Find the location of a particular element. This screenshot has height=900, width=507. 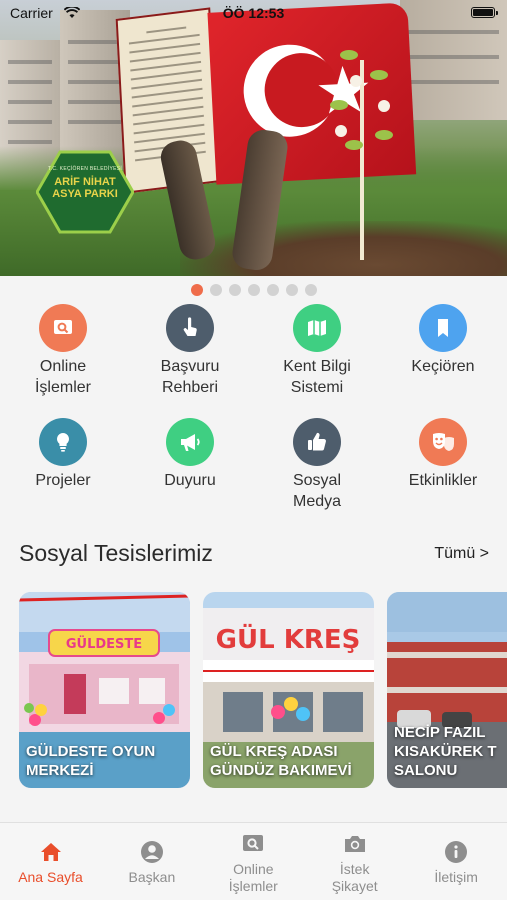

tab-camera: İstek Şikayet is located at coordinates (354, 861).